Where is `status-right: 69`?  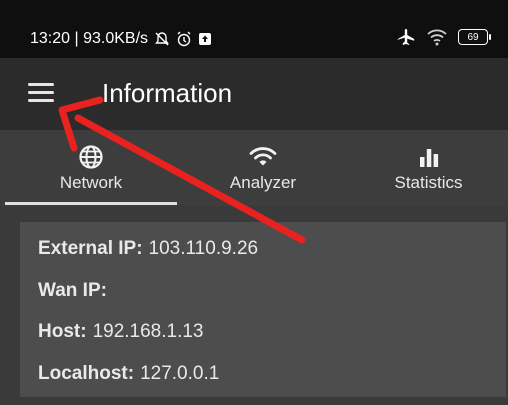 status-right: 69 is located at coordinates (443, 37).